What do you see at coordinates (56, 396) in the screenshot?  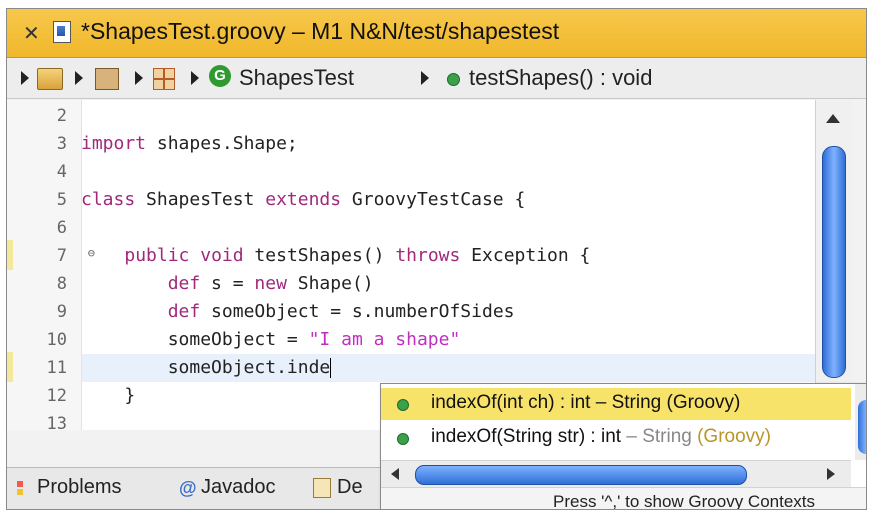 I see `line-number: 12` at bounding box center [56, 396].